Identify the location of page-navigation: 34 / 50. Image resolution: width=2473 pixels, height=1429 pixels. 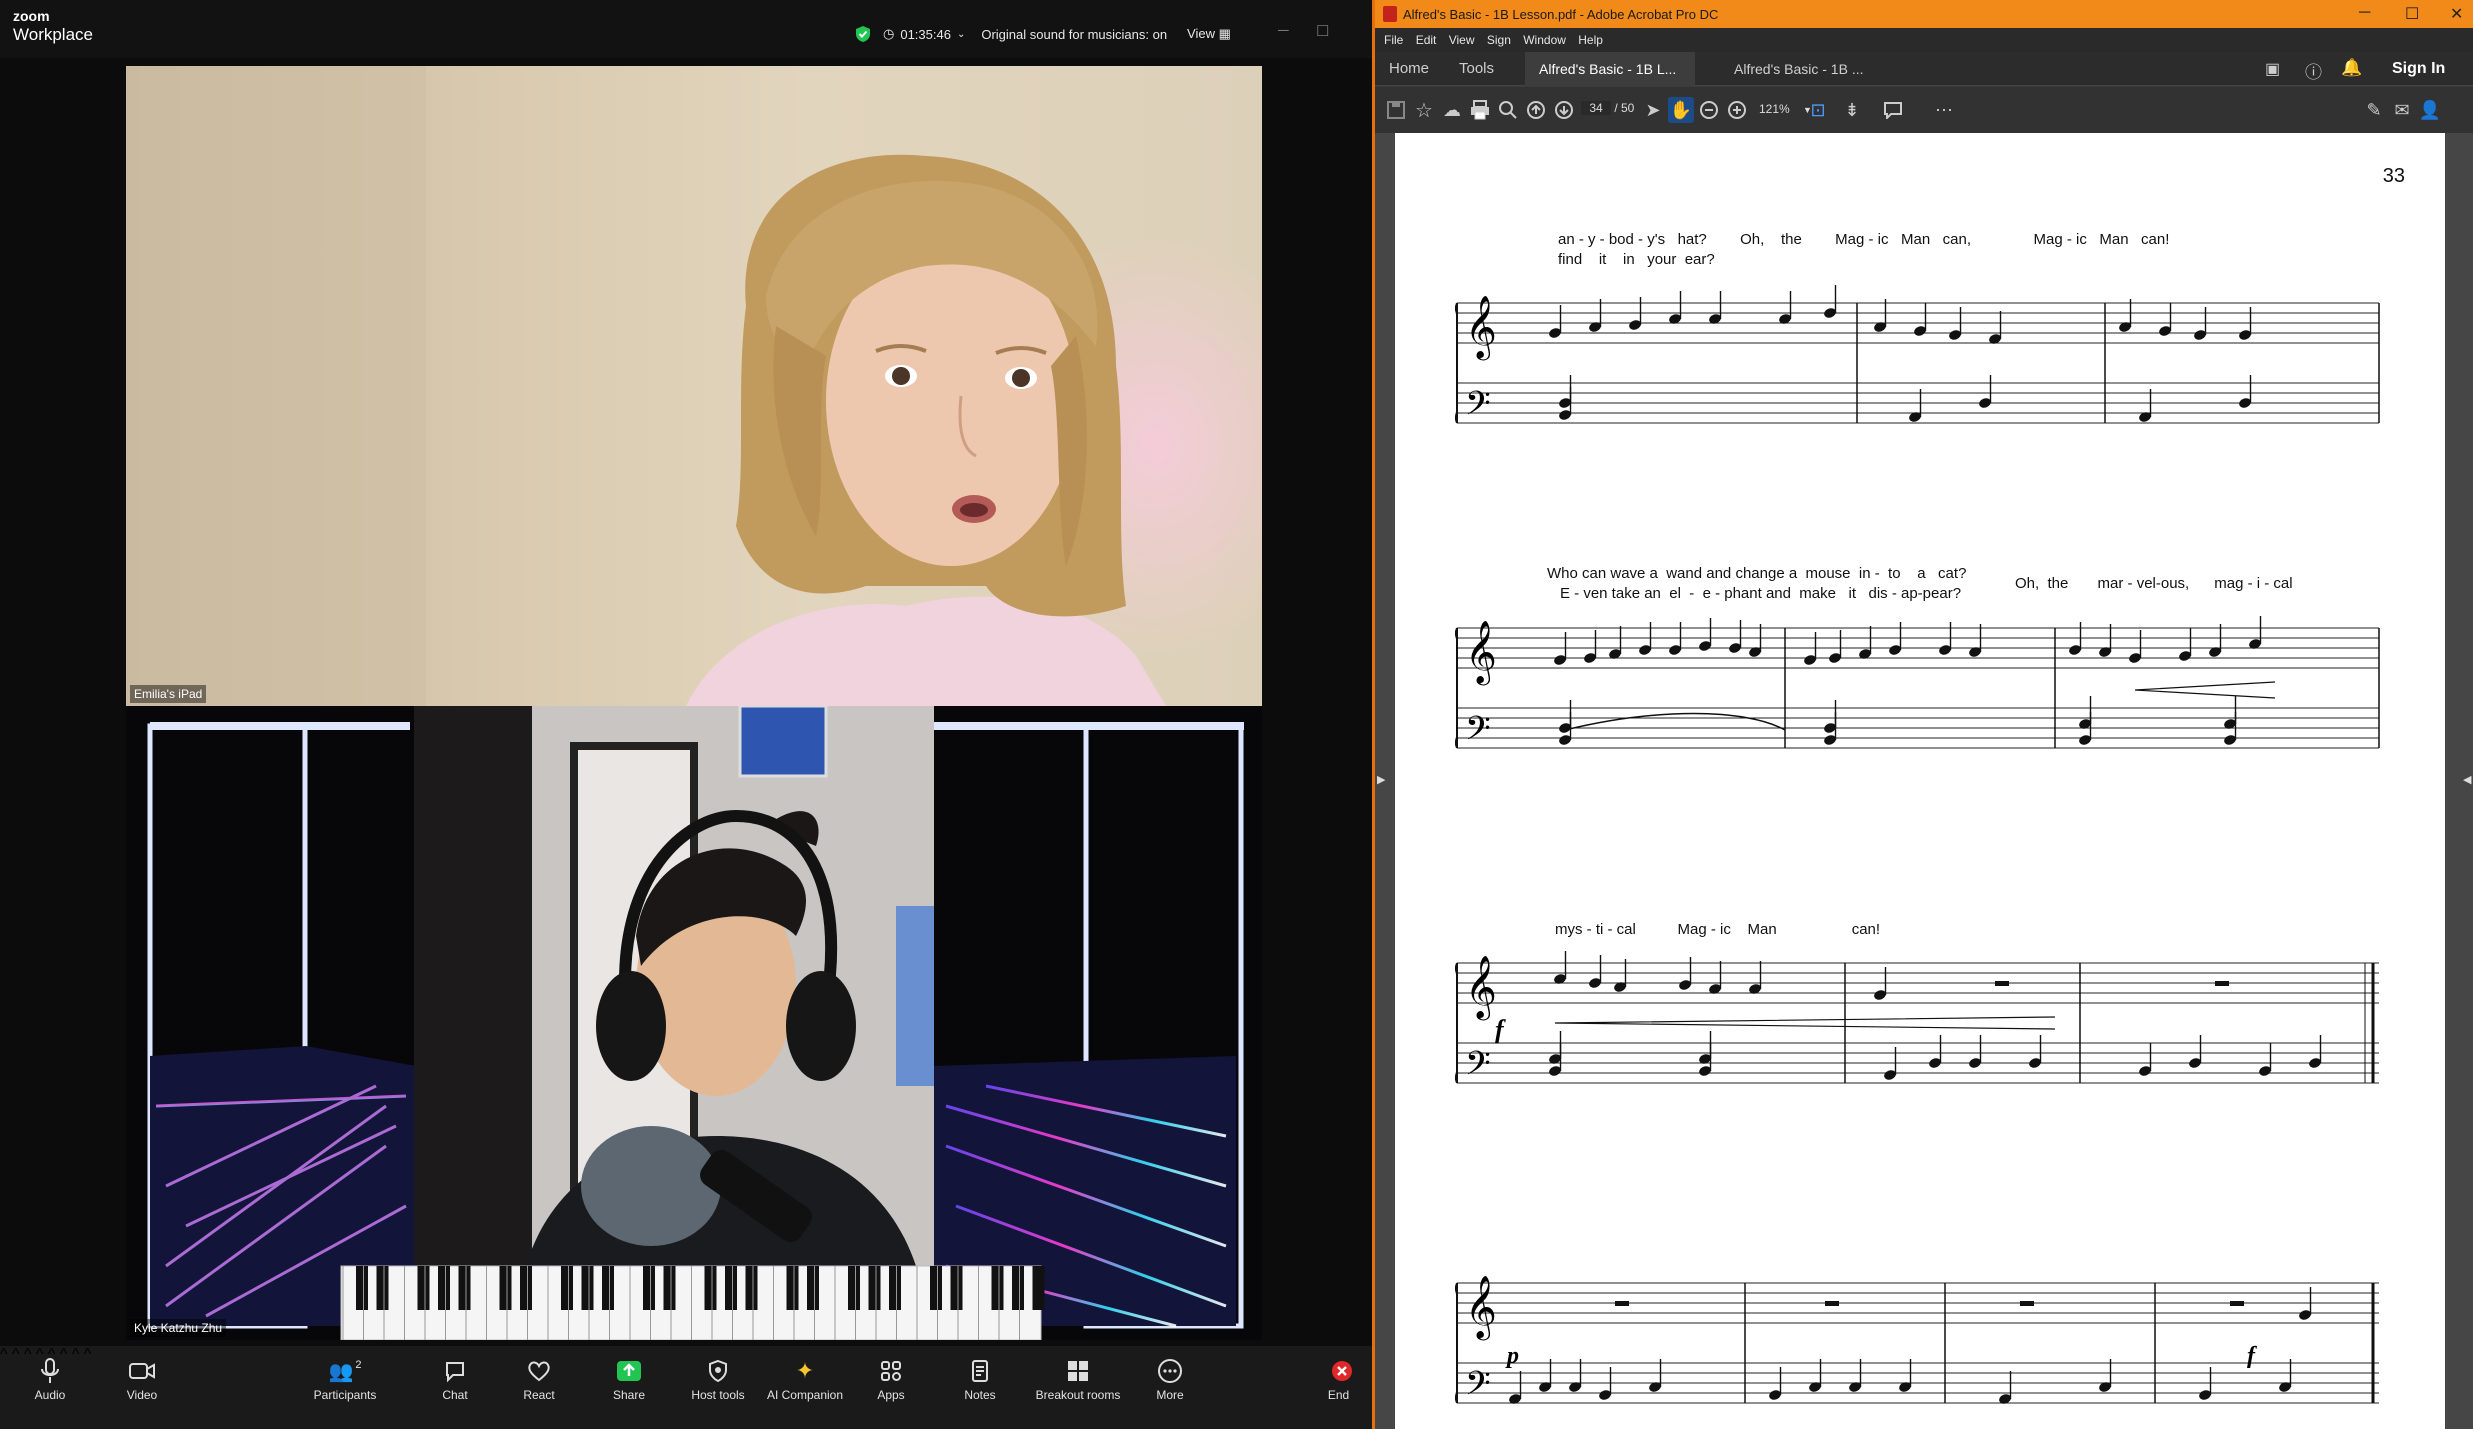
(1607, 108).